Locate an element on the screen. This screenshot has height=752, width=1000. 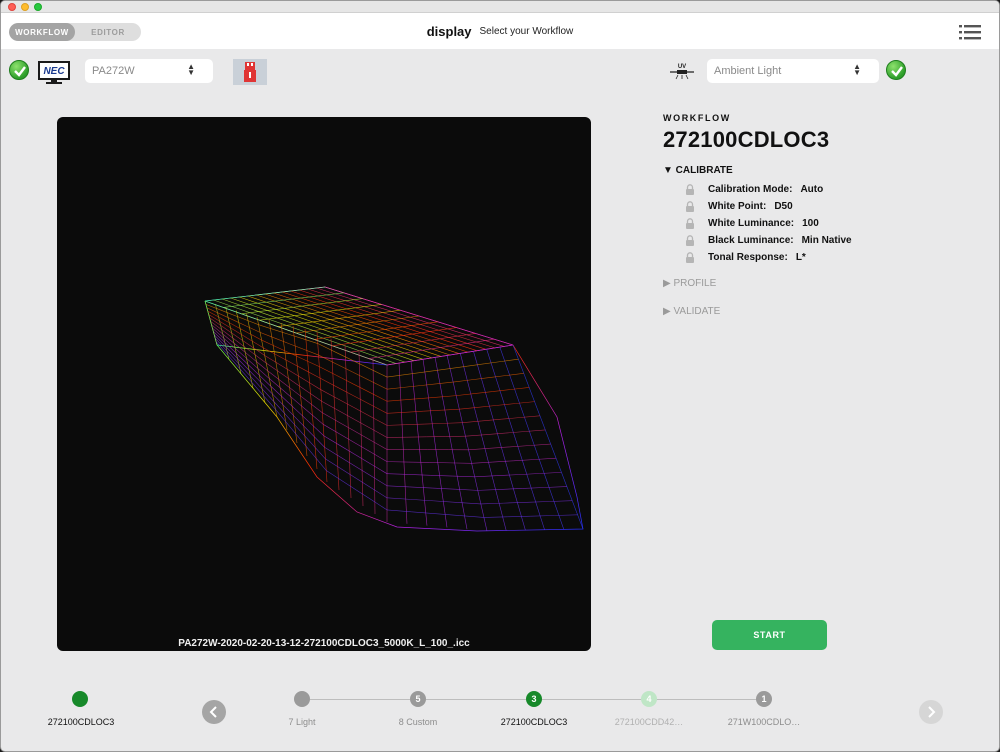
next-step-button is located at coordinates (931, 712).